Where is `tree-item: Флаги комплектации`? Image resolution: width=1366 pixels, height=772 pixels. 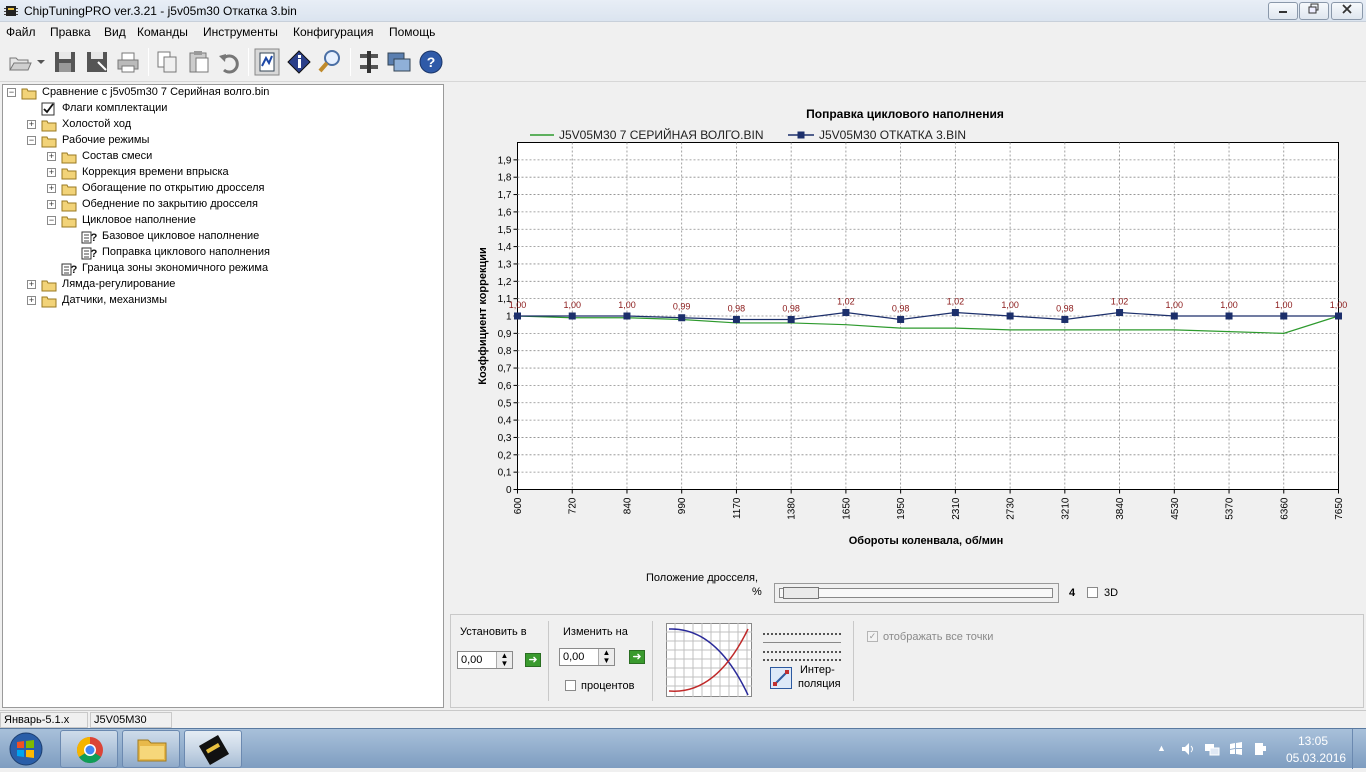
tree-item: Флаги комплектации is located at coordinates (223, 108).